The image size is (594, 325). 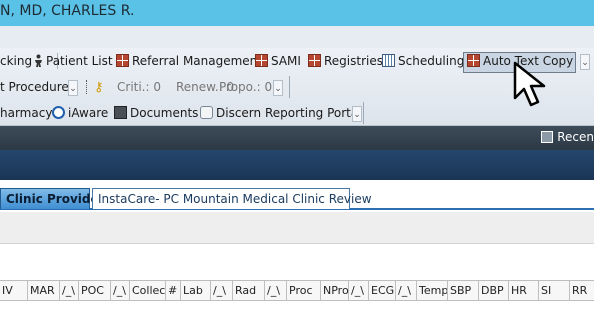 I want to click on col-mar: MAR, so click(x=44, y=290).